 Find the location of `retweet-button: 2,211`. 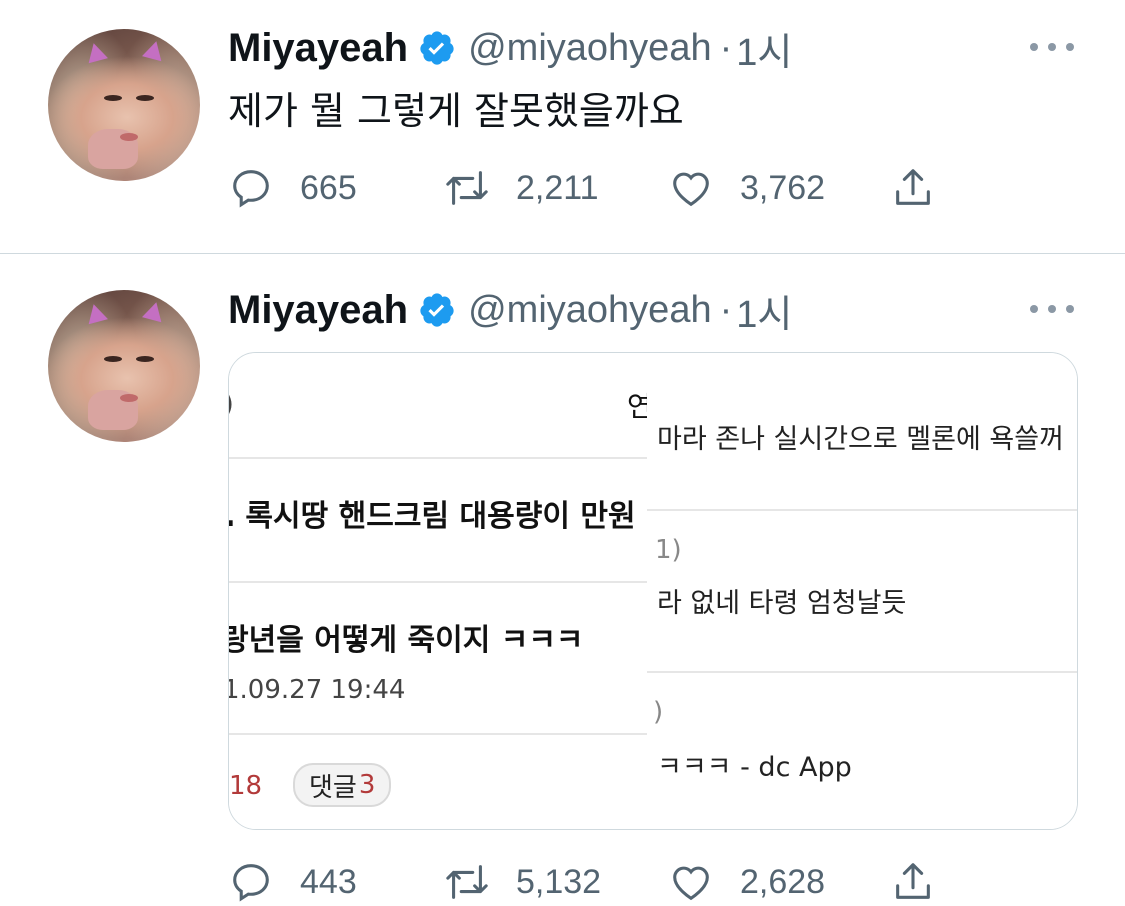

retweet-button: 2,211 is located at coordinates (521, 188).